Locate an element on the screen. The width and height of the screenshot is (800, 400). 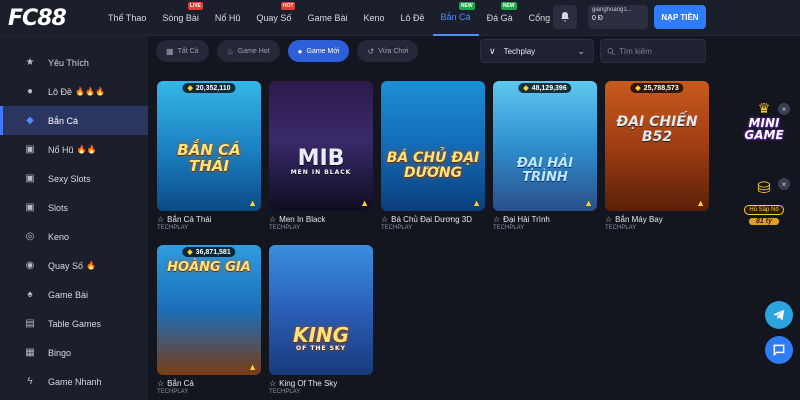
nav-label: Thể Thao is located at coordinates (127, 18).